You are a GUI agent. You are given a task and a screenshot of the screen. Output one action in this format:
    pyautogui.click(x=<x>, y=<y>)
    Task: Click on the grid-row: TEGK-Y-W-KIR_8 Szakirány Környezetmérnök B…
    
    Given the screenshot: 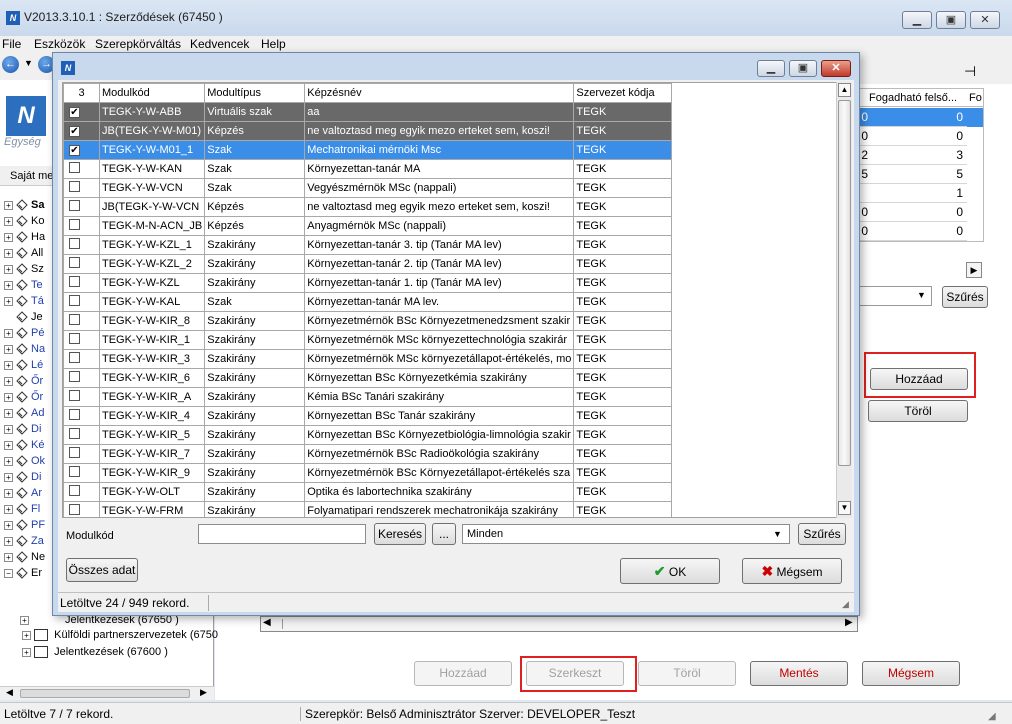 What is the action you would take?
    pyautogui.click(x=368, y=321)
    